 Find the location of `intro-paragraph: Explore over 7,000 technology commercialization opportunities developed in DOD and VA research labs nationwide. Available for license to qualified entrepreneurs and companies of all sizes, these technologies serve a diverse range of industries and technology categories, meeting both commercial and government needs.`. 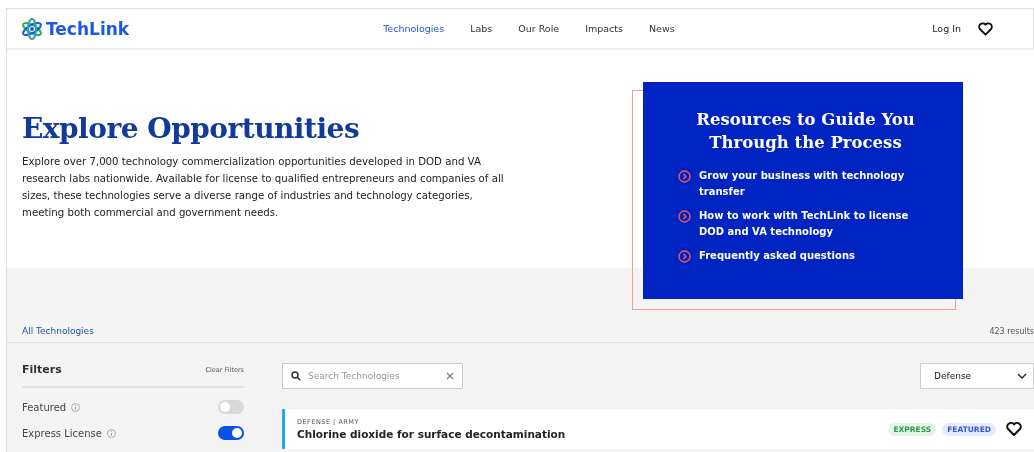

intro-paragraph: Explore over 7,000 technology commercialization opportunities developed in DOD and VA research labs nationwide. Available for license to qualified entrepreneurs and companies of all sizes, these technologies serve a diverse range of industries and technology categories, meeting both commercial and government needs. is located at coordinates (263, 187).